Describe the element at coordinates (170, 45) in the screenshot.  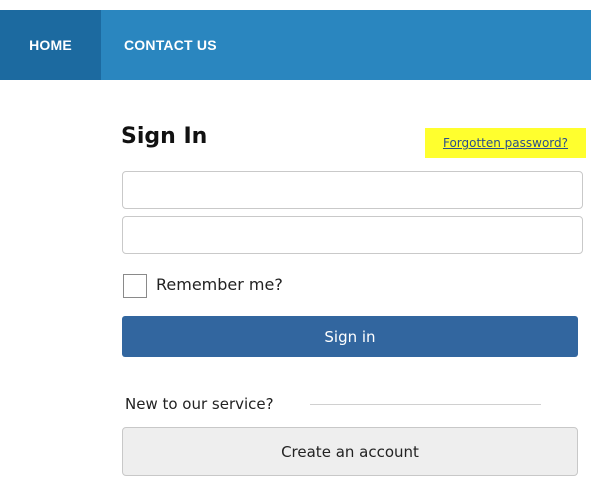
I see `nav-contact-link: CONTACT US` at that location.